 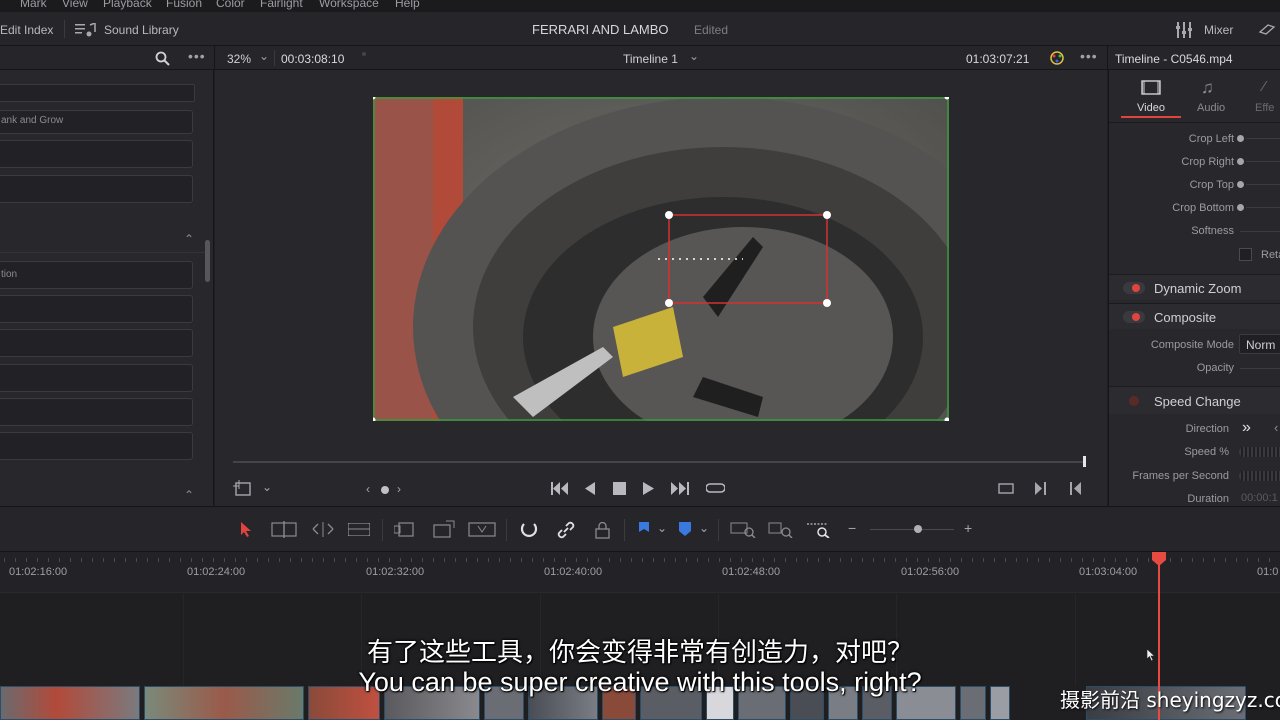 I want to click on search-icon, so click(x=162, y=58).